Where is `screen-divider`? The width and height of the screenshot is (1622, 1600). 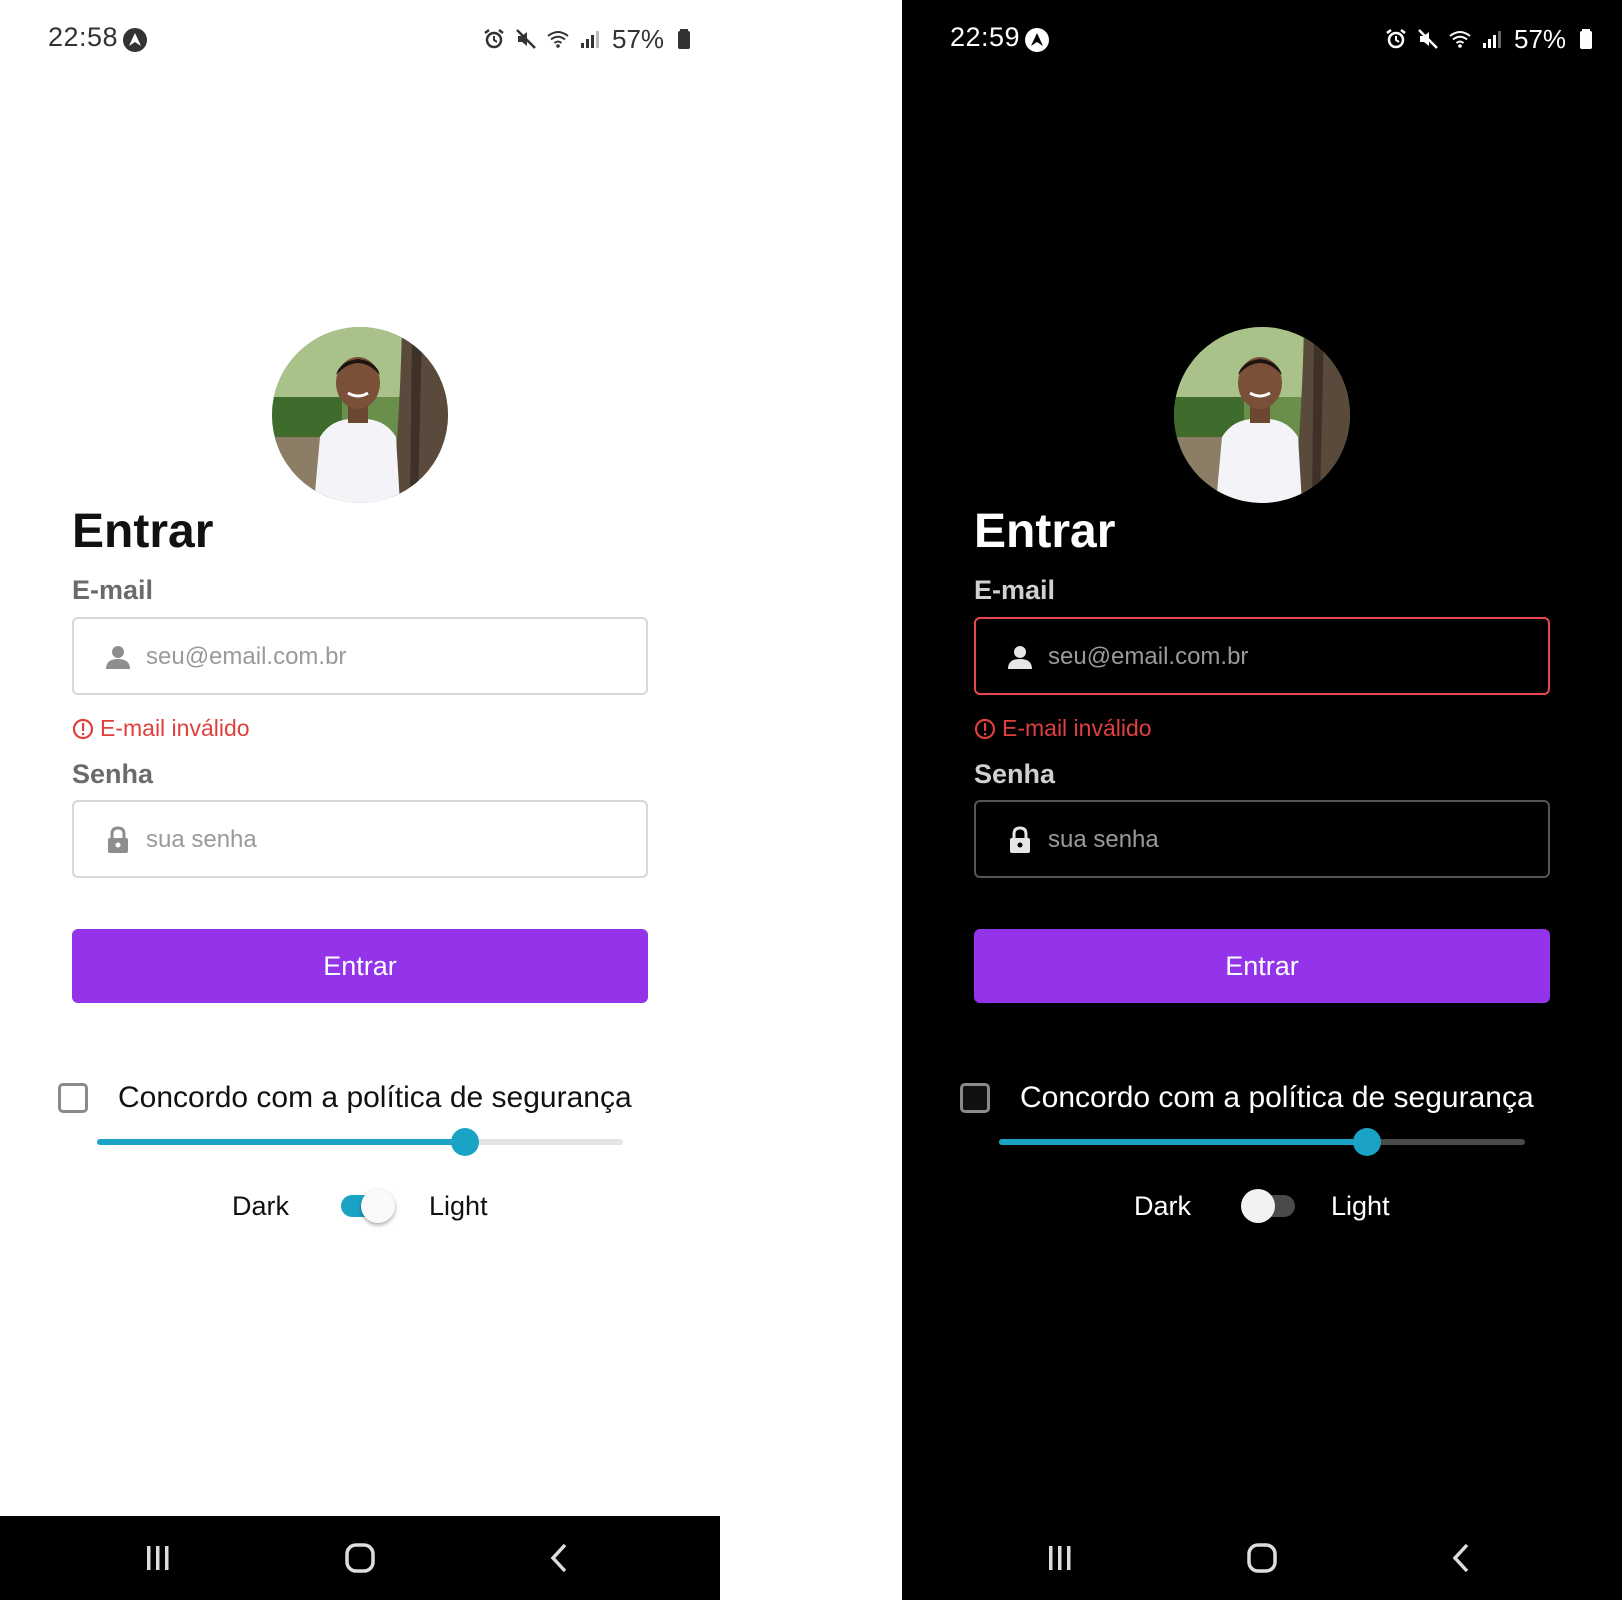
screen-divider is located at coordinates (811, 800).